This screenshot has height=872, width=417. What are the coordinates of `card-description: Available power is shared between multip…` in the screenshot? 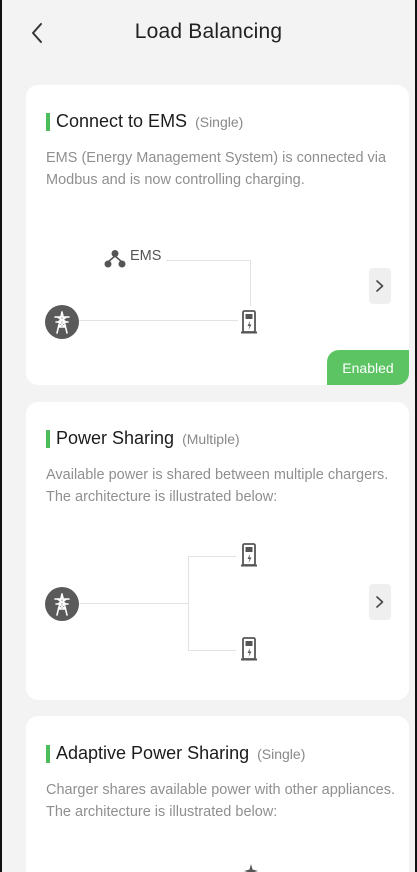 It's located at (217, 486).